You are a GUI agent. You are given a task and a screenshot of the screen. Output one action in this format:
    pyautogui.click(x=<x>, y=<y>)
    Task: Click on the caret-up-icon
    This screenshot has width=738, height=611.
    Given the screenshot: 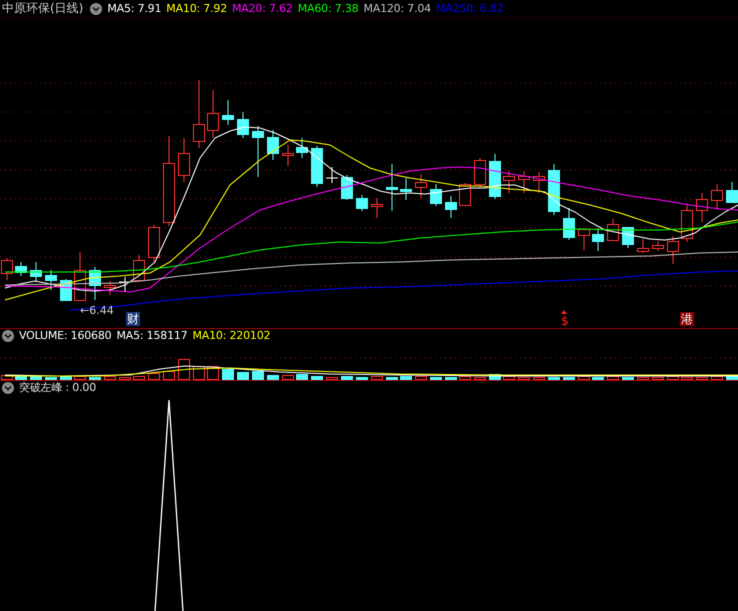 What is the action you would take?
    pyautogui.click(x=564, y=312)
    